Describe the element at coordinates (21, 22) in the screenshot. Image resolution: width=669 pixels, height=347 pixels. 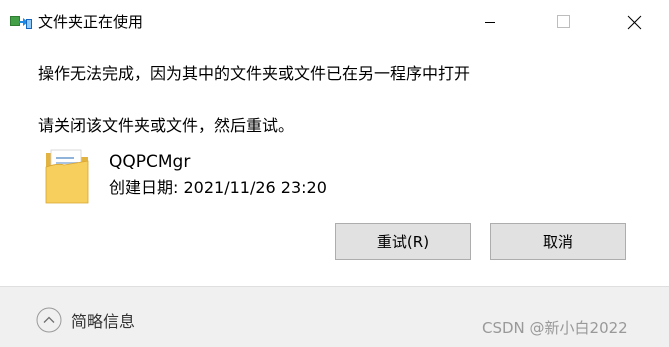
I see `file-move-icon` at that location.